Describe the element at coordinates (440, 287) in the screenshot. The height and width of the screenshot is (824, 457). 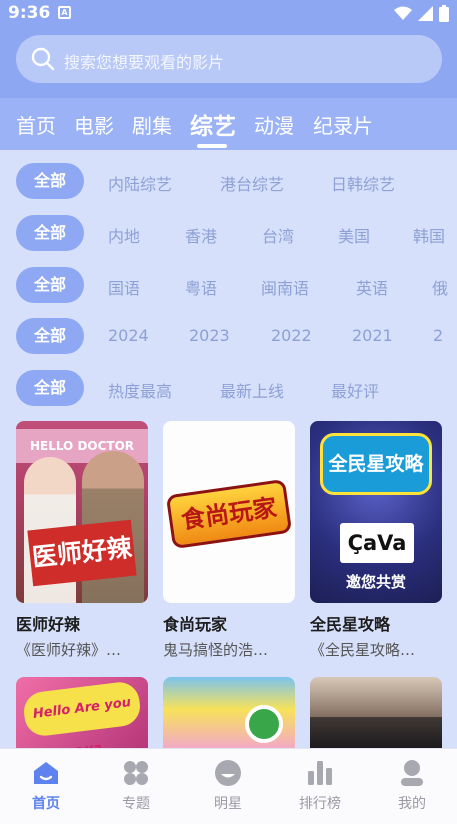
I see `filter-option: 俄` at that location.